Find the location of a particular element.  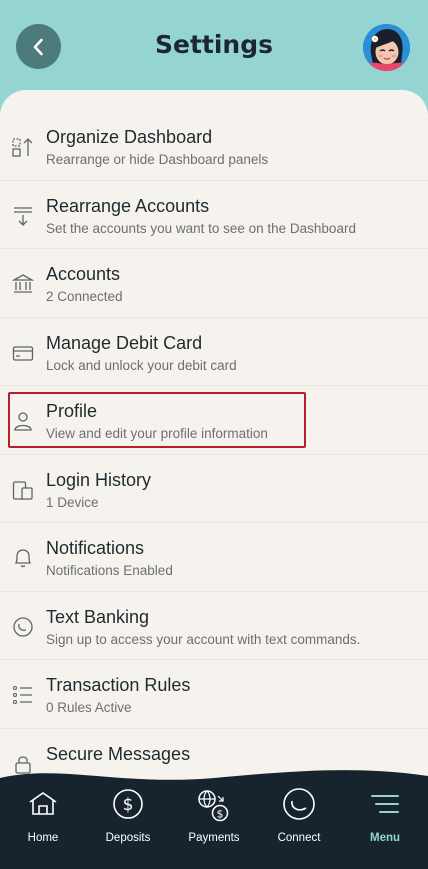

bottom-navigation: Home $ Deposits $ Payments Connect Menu is located at coordinates (214, 818).